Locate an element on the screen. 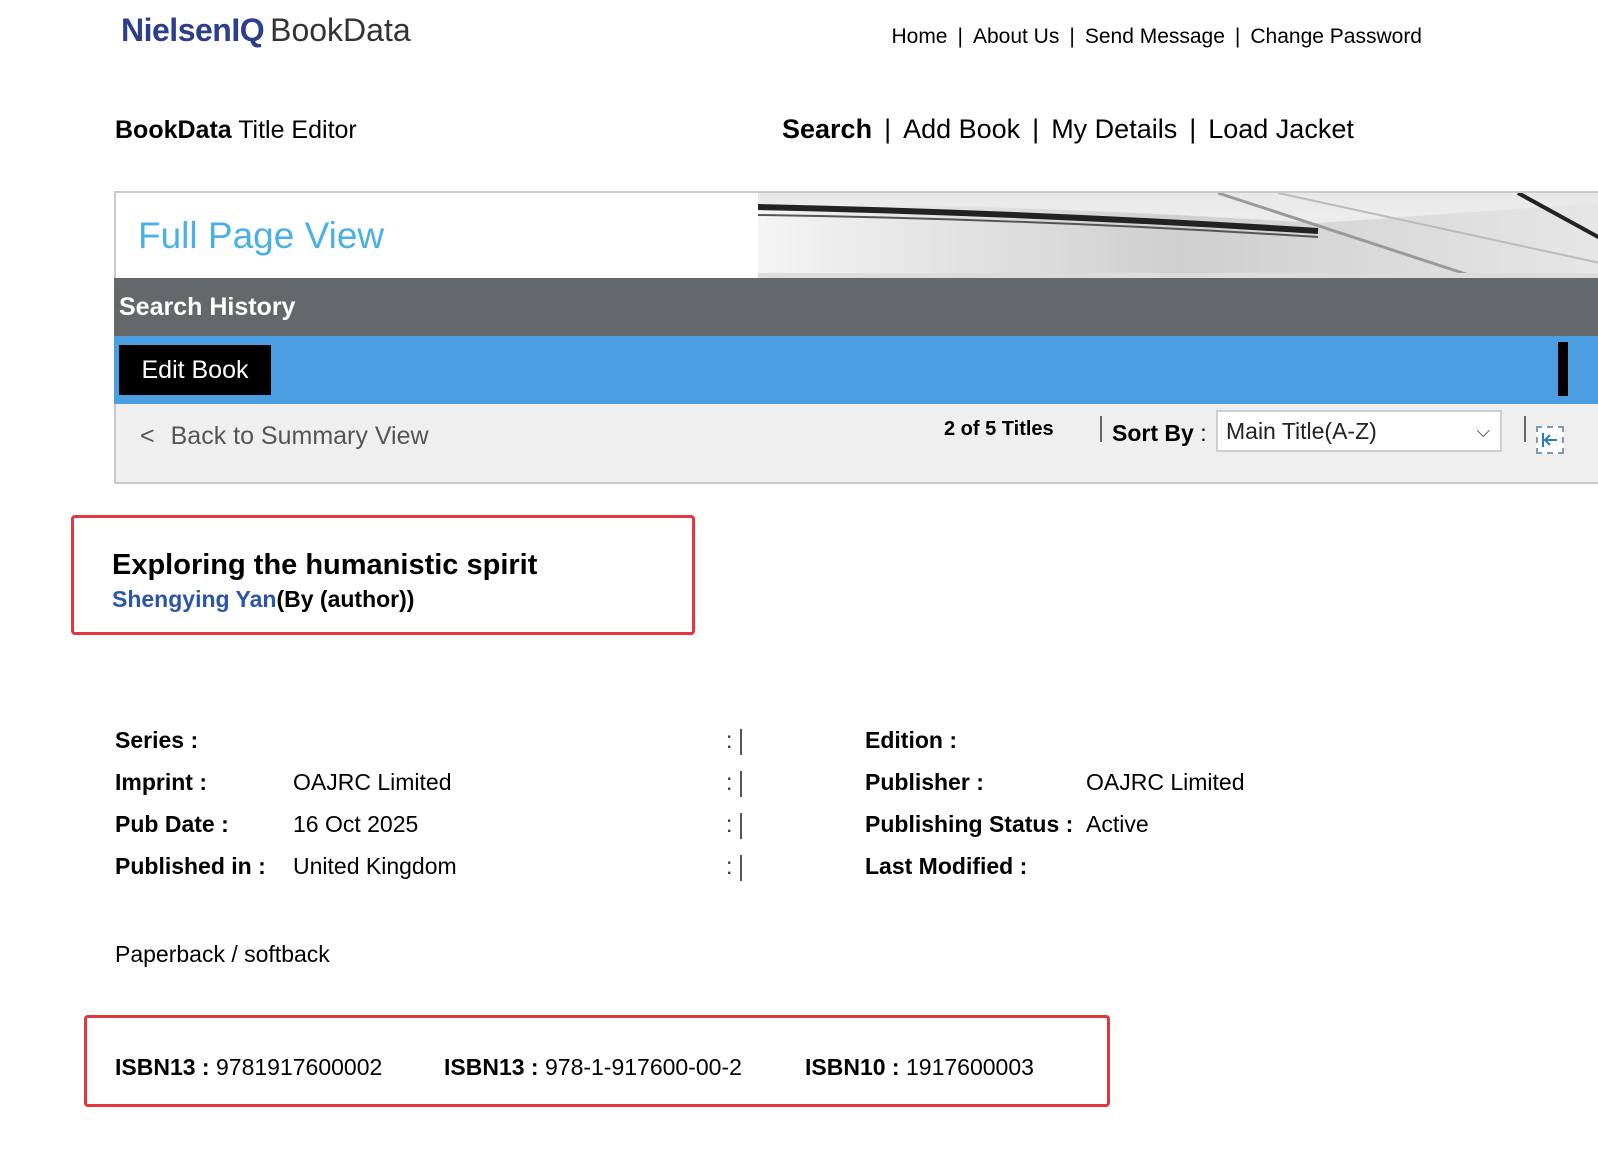  isbn13-plain: ISBN13 : 9781917600002 is located at coordinates (248, 1067).